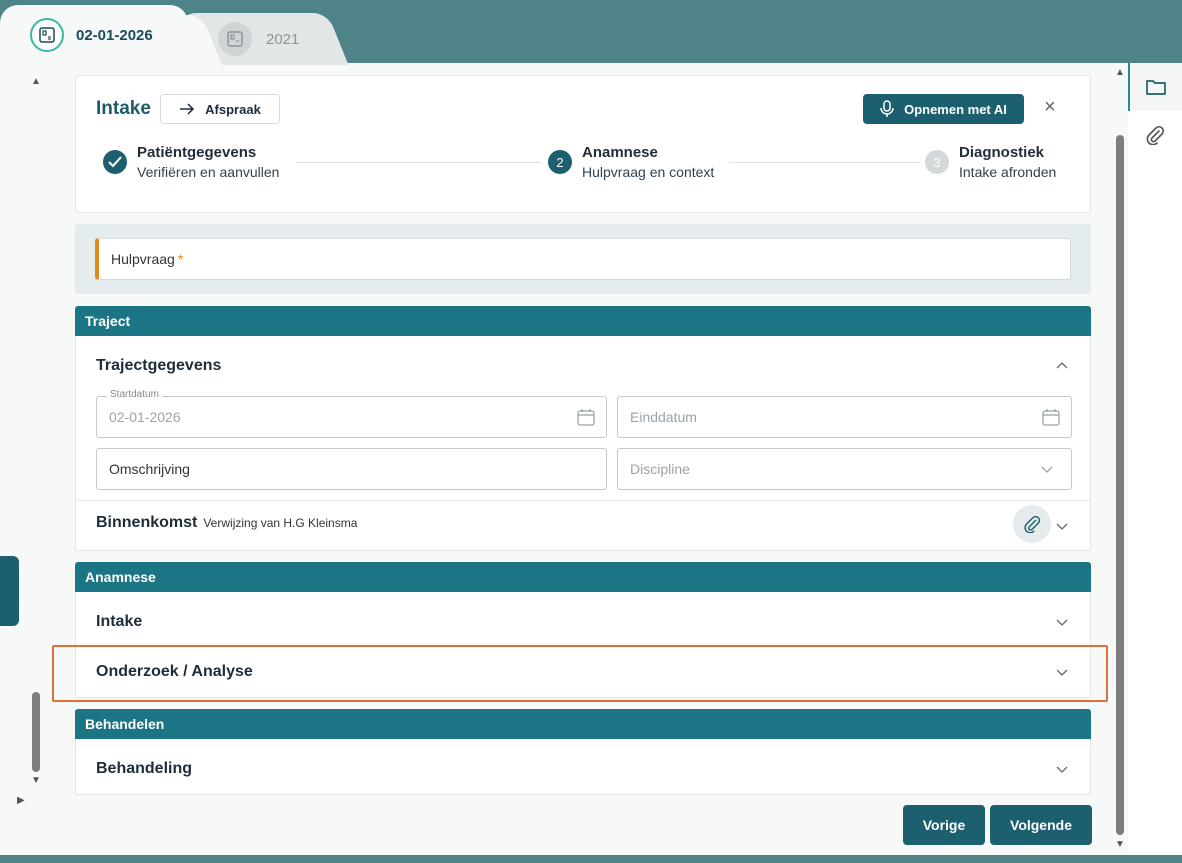 Image resolution: width=1182 pixels, height=863 pixels. Describe the element at coordinates (208, 172) in the screenshot. I see `step-subtitle: Verifiëren en aanvullen` at that location.